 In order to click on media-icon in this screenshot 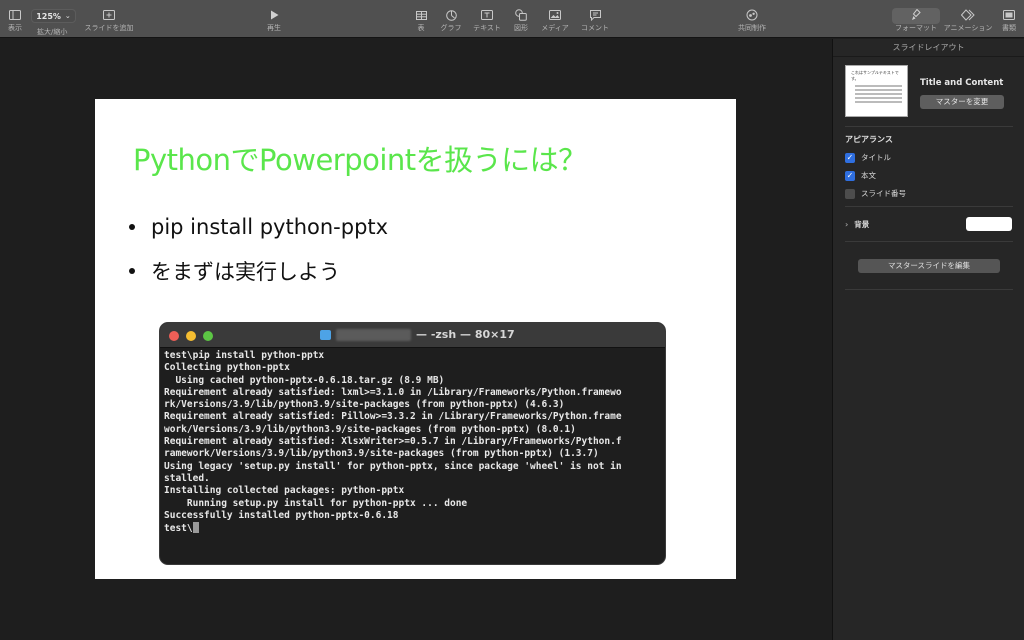, I will do `click(555, 12)`.